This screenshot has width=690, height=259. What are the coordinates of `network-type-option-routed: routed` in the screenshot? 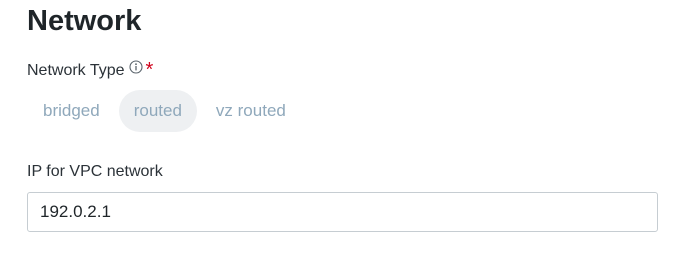 It's located at (157, 111).